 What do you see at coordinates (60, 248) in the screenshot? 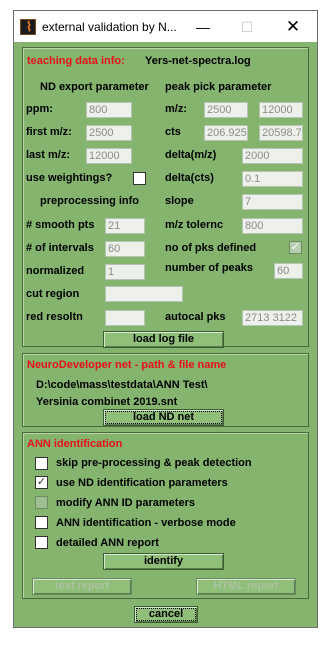
I see `intervals-label: # of intervals` at bounding box center [60, 248].